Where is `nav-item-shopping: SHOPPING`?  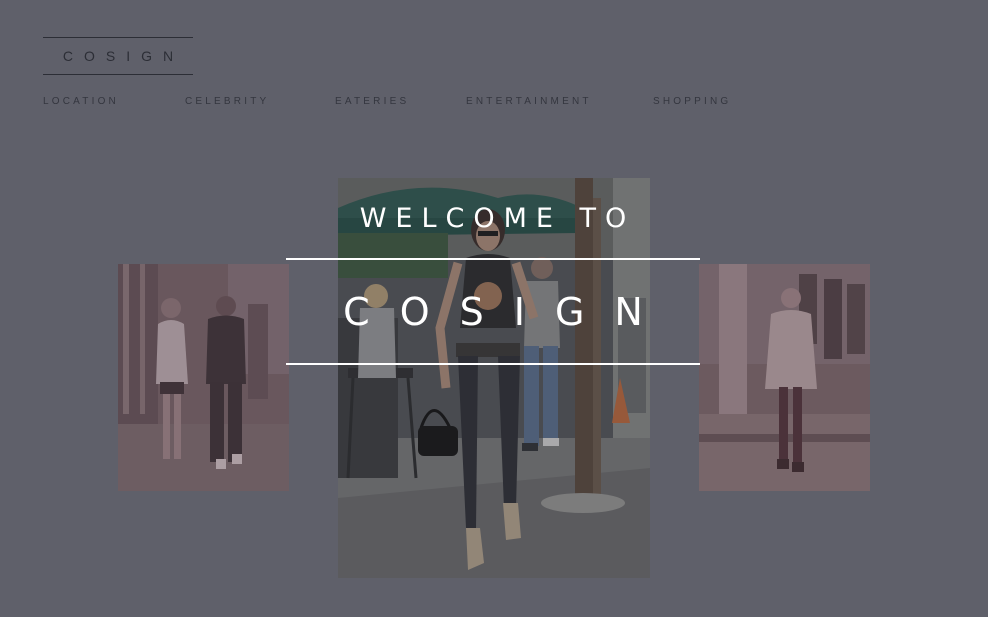
nav-item-shopping: SHOPPING is located at coordinates (692, 101).